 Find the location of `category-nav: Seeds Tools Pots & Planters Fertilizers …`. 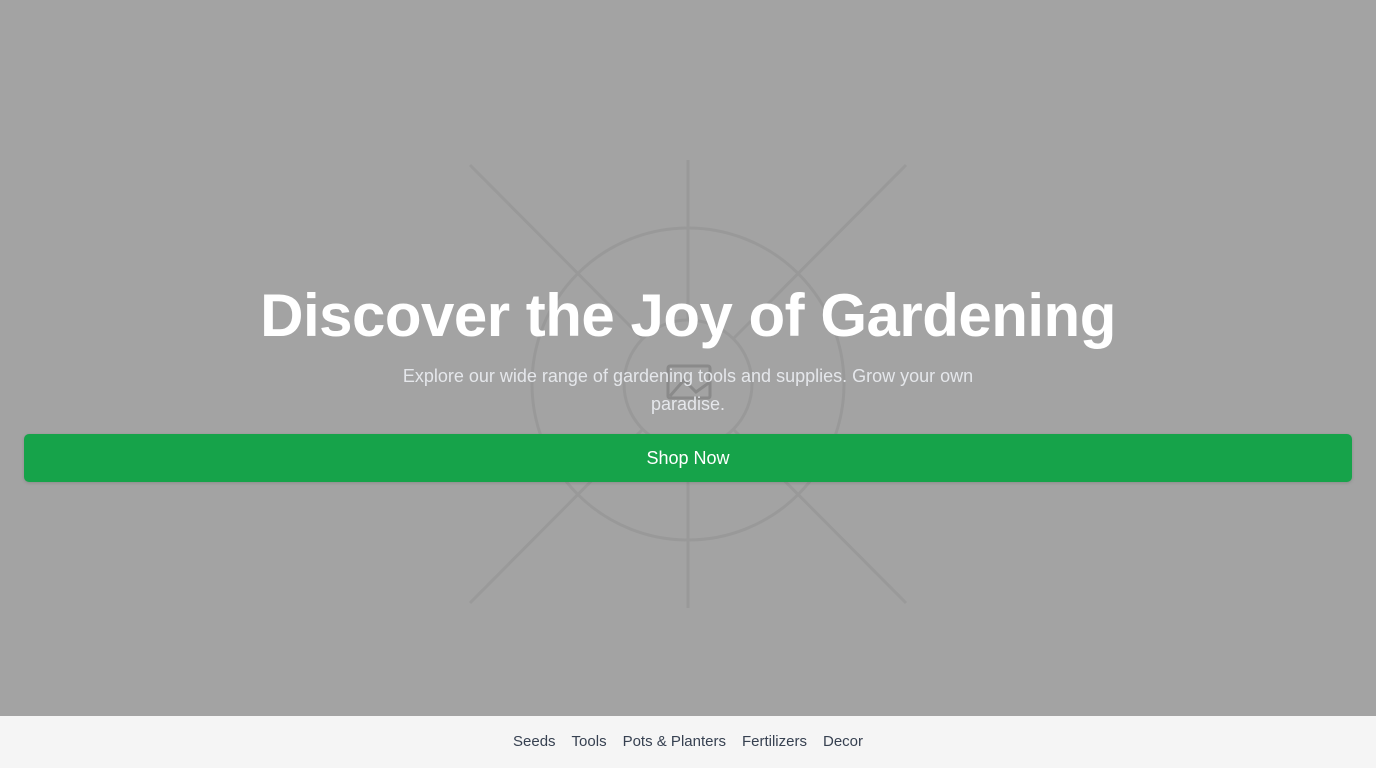

category-nav: Seeds Tools Pots & Planters Fertilizers … is located at coordinates (688, 742).